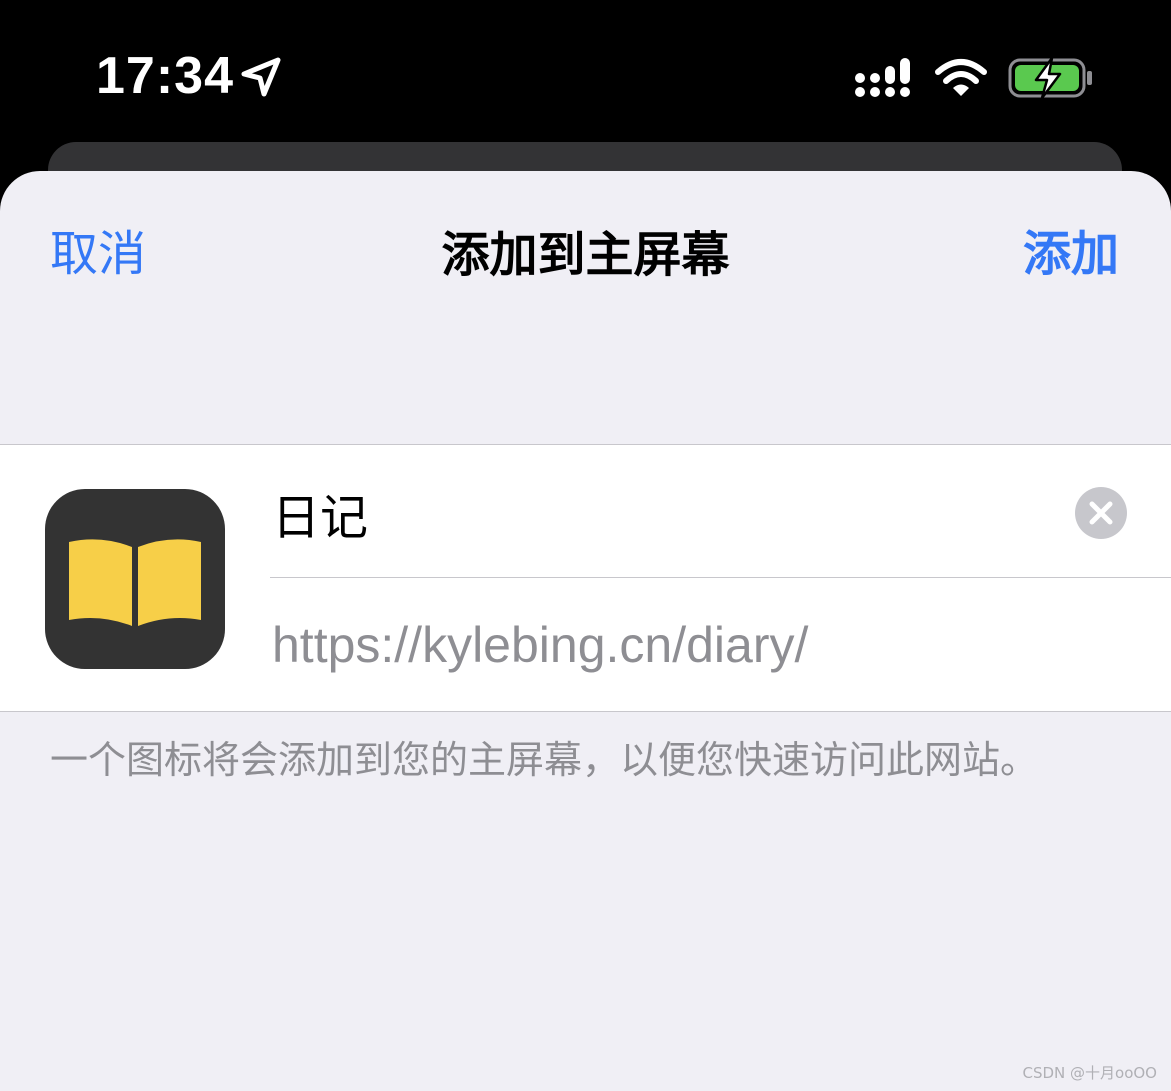  I want to click on location-arrow-icon, so click(261, 77).